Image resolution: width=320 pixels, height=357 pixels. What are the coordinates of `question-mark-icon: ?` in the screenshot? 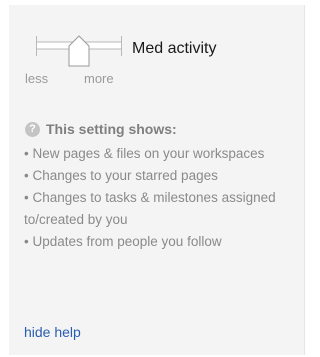 It's located at (32, 129).